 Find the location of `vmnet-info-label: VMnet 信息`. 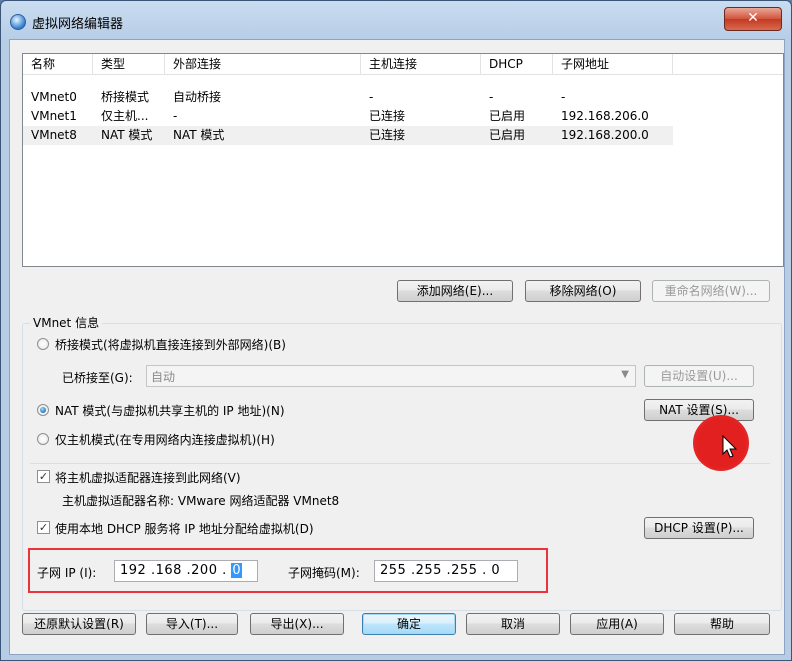

vmnet-info-label: VMnet 信息 is located at coordinates (66, 322).